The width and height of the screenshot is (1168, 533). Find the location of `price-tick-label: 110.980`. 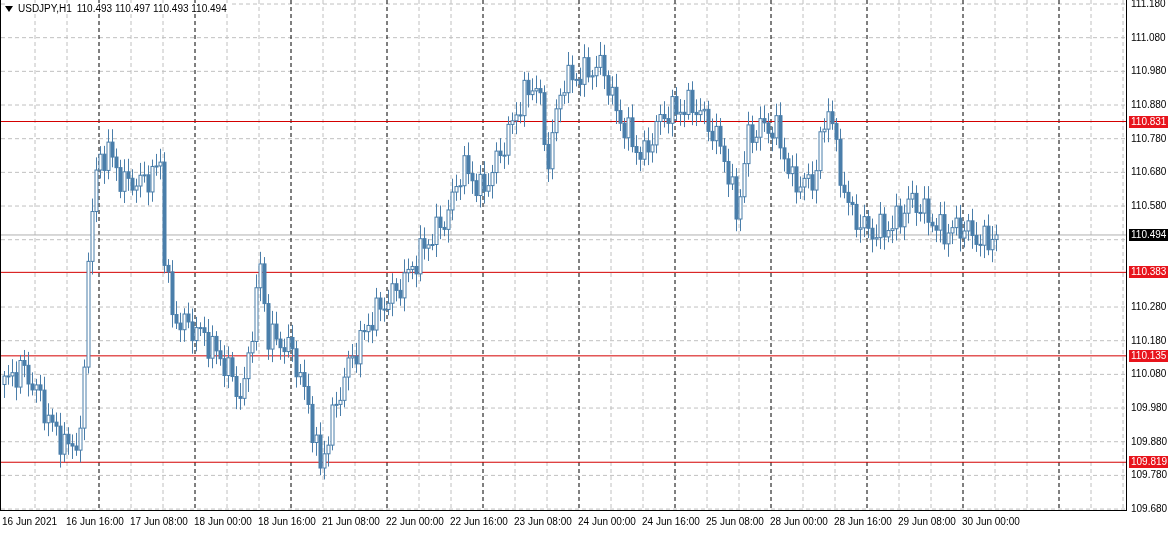

price-tick-label: 110.980 is located at coordinates (1149, 71).